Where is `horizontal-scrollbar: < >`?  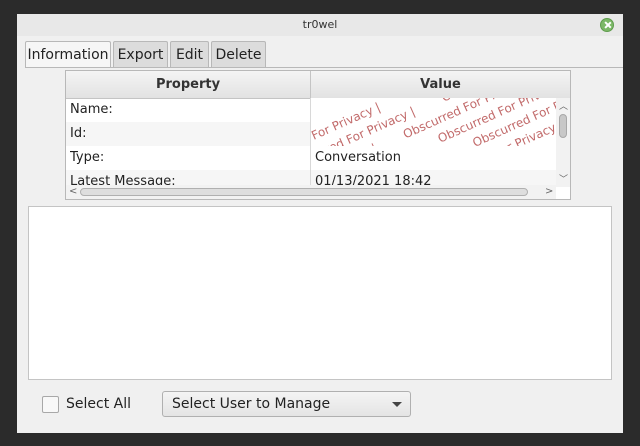
horizontal-scrollbar: < > is located at coordinates (311, 192).